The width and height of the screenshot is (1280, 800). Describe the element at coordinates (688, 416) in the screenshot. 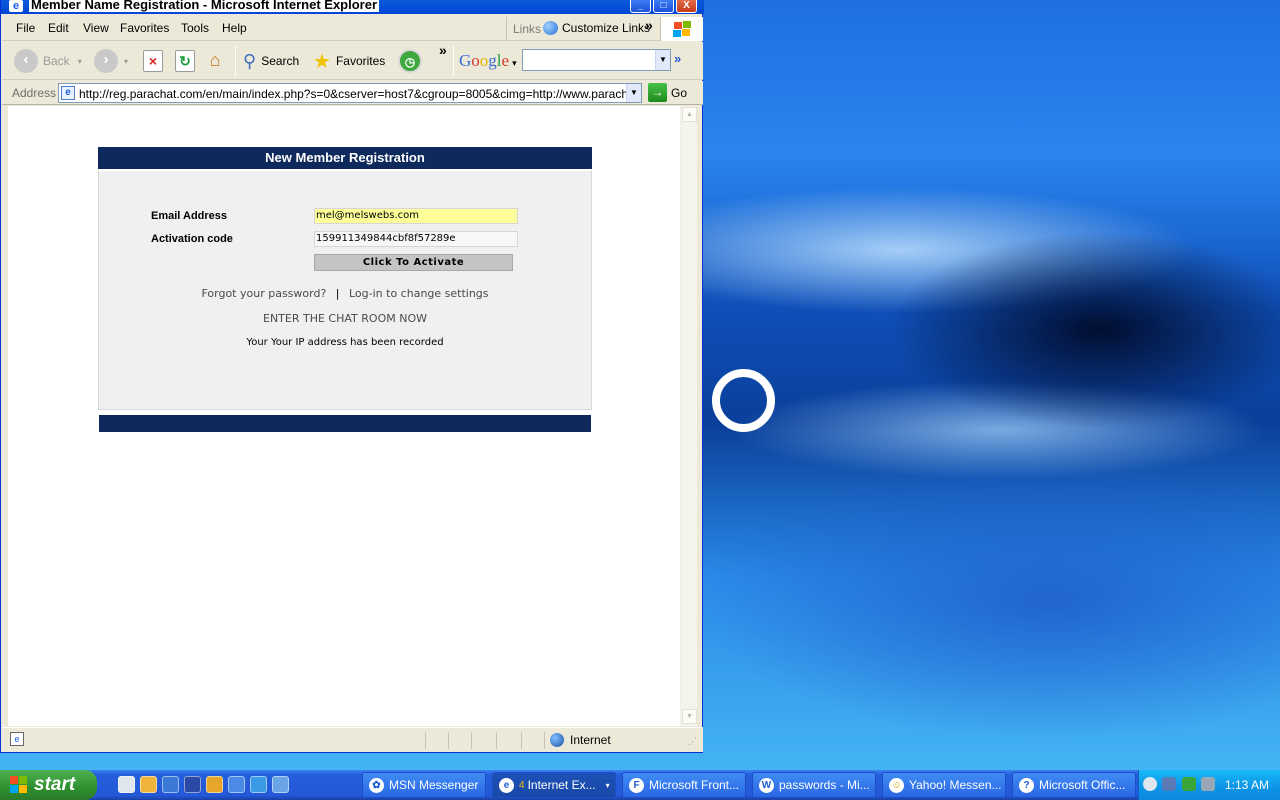

I see `vertical-scrollbar: ▲ ▼` at that location.